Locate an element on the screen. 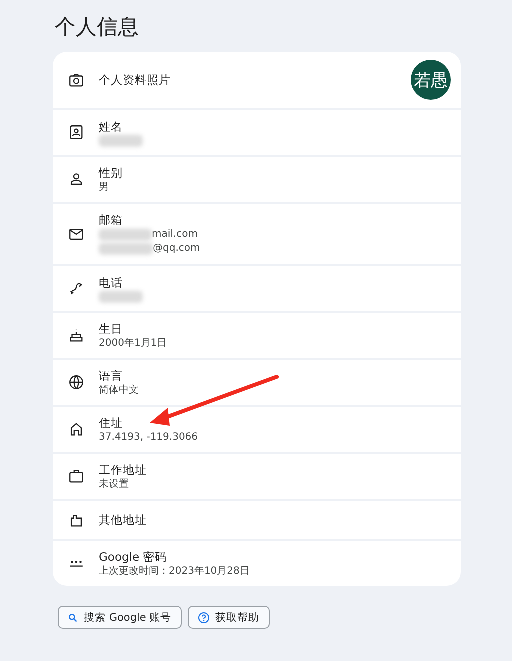 The width and height of the screenshot is (512, 661). row-label: 性别 is located at coordinates (111, 172).